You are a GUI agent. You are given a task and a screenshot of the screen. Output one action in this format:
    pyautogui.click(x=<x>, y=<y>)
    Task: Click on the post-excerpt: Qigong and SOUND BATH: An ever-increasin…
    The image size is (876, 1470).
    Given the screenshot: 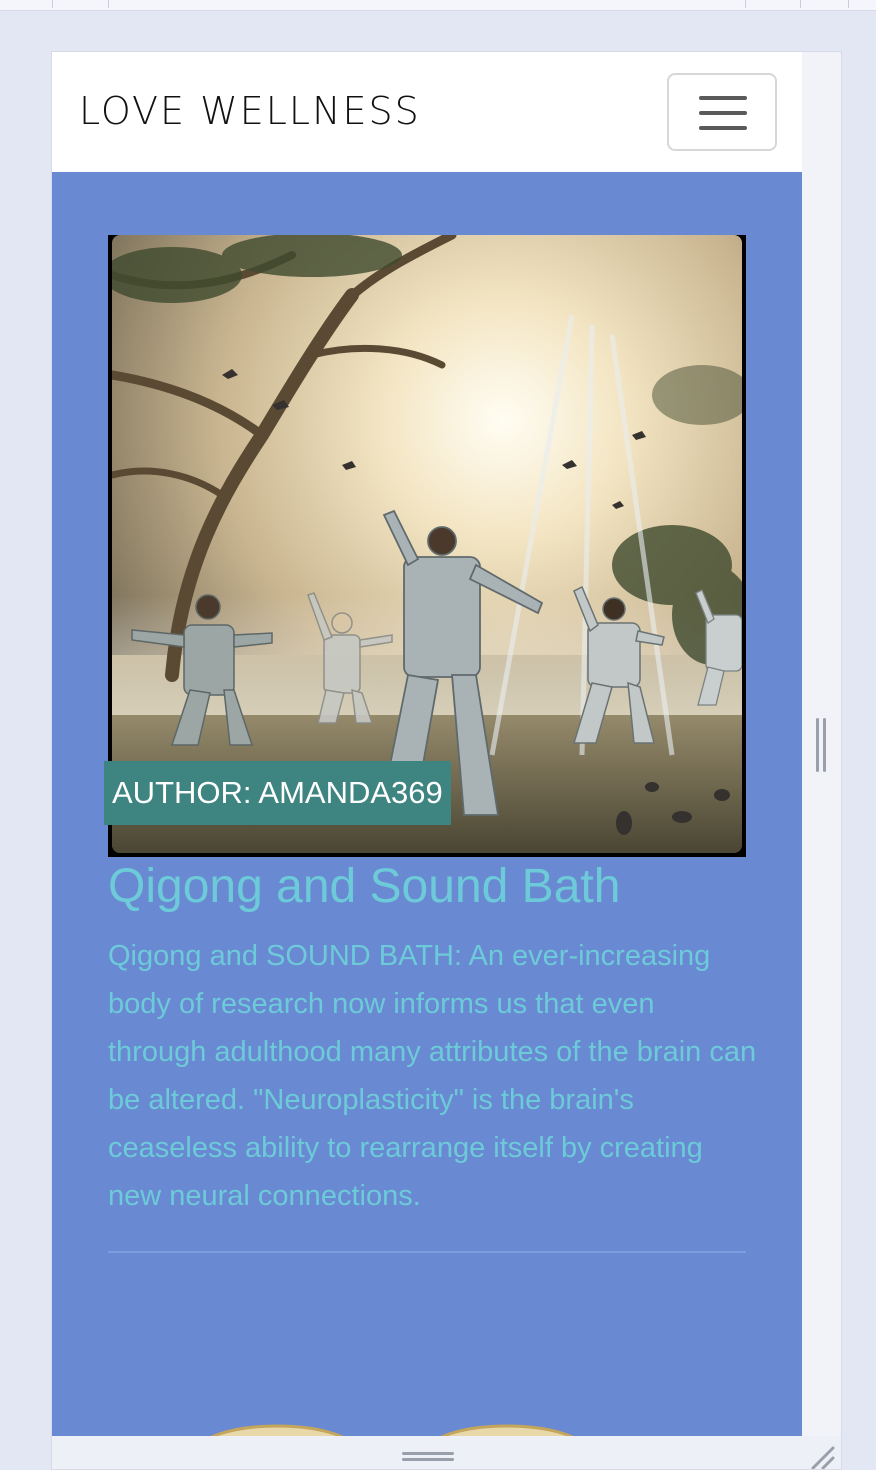 What is the action you would take?
    pyautogui.click(x=432, y=1076)
    